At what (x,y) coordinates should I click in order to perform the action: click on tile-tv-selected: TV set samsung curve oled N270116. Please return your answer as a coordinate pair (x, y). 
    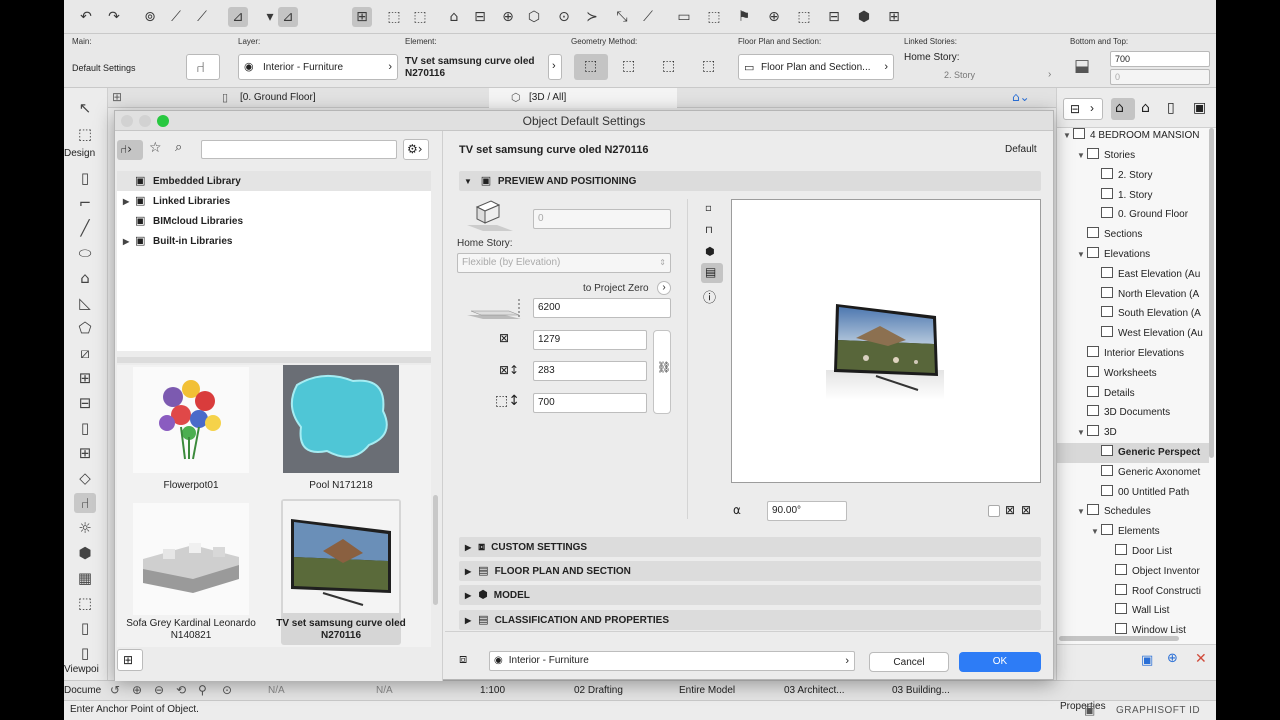
    Looking at the image, I should click on (341, 572).